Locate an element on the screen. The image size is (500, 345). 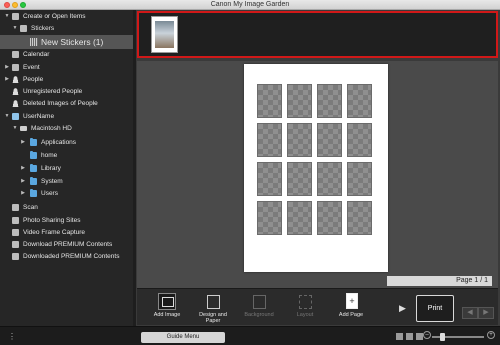
event-icon is located at coordinates (15, 67).